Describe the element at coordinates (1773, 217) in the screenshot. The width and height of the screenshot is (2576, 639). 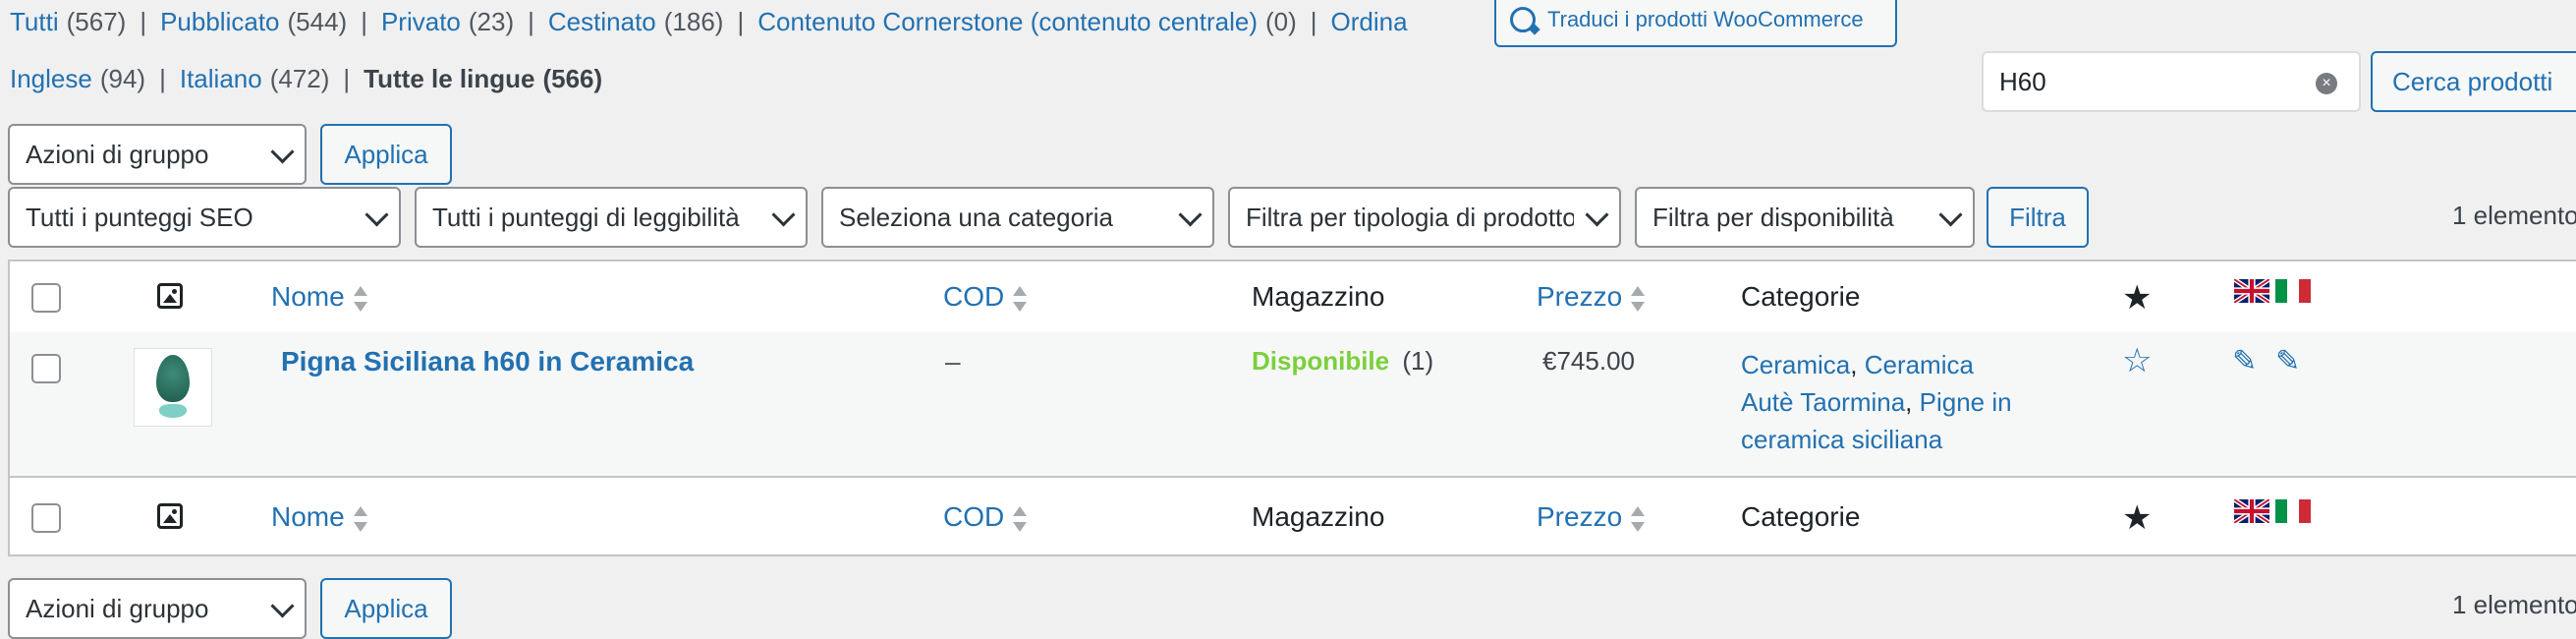
I see `stock-status-value: Filtra per disponibilità` at that location.